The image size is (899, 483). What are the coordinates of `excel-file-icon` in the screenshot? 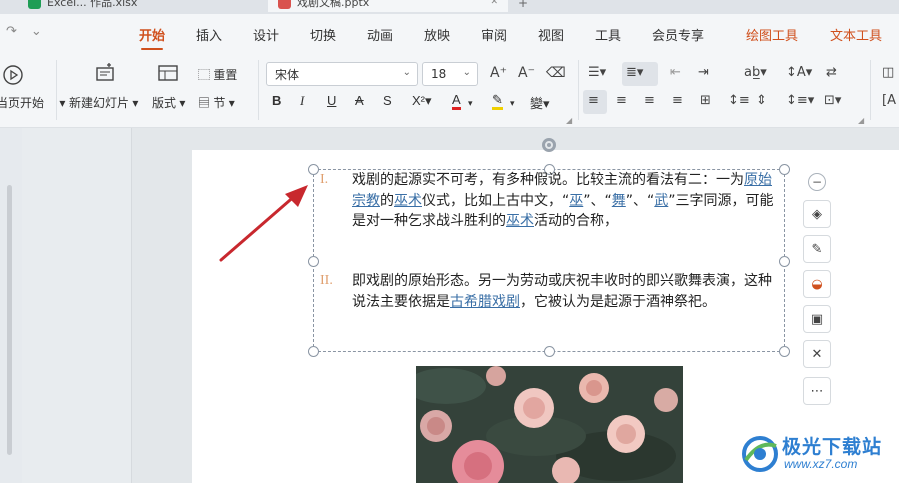 It's located at (34, 4).